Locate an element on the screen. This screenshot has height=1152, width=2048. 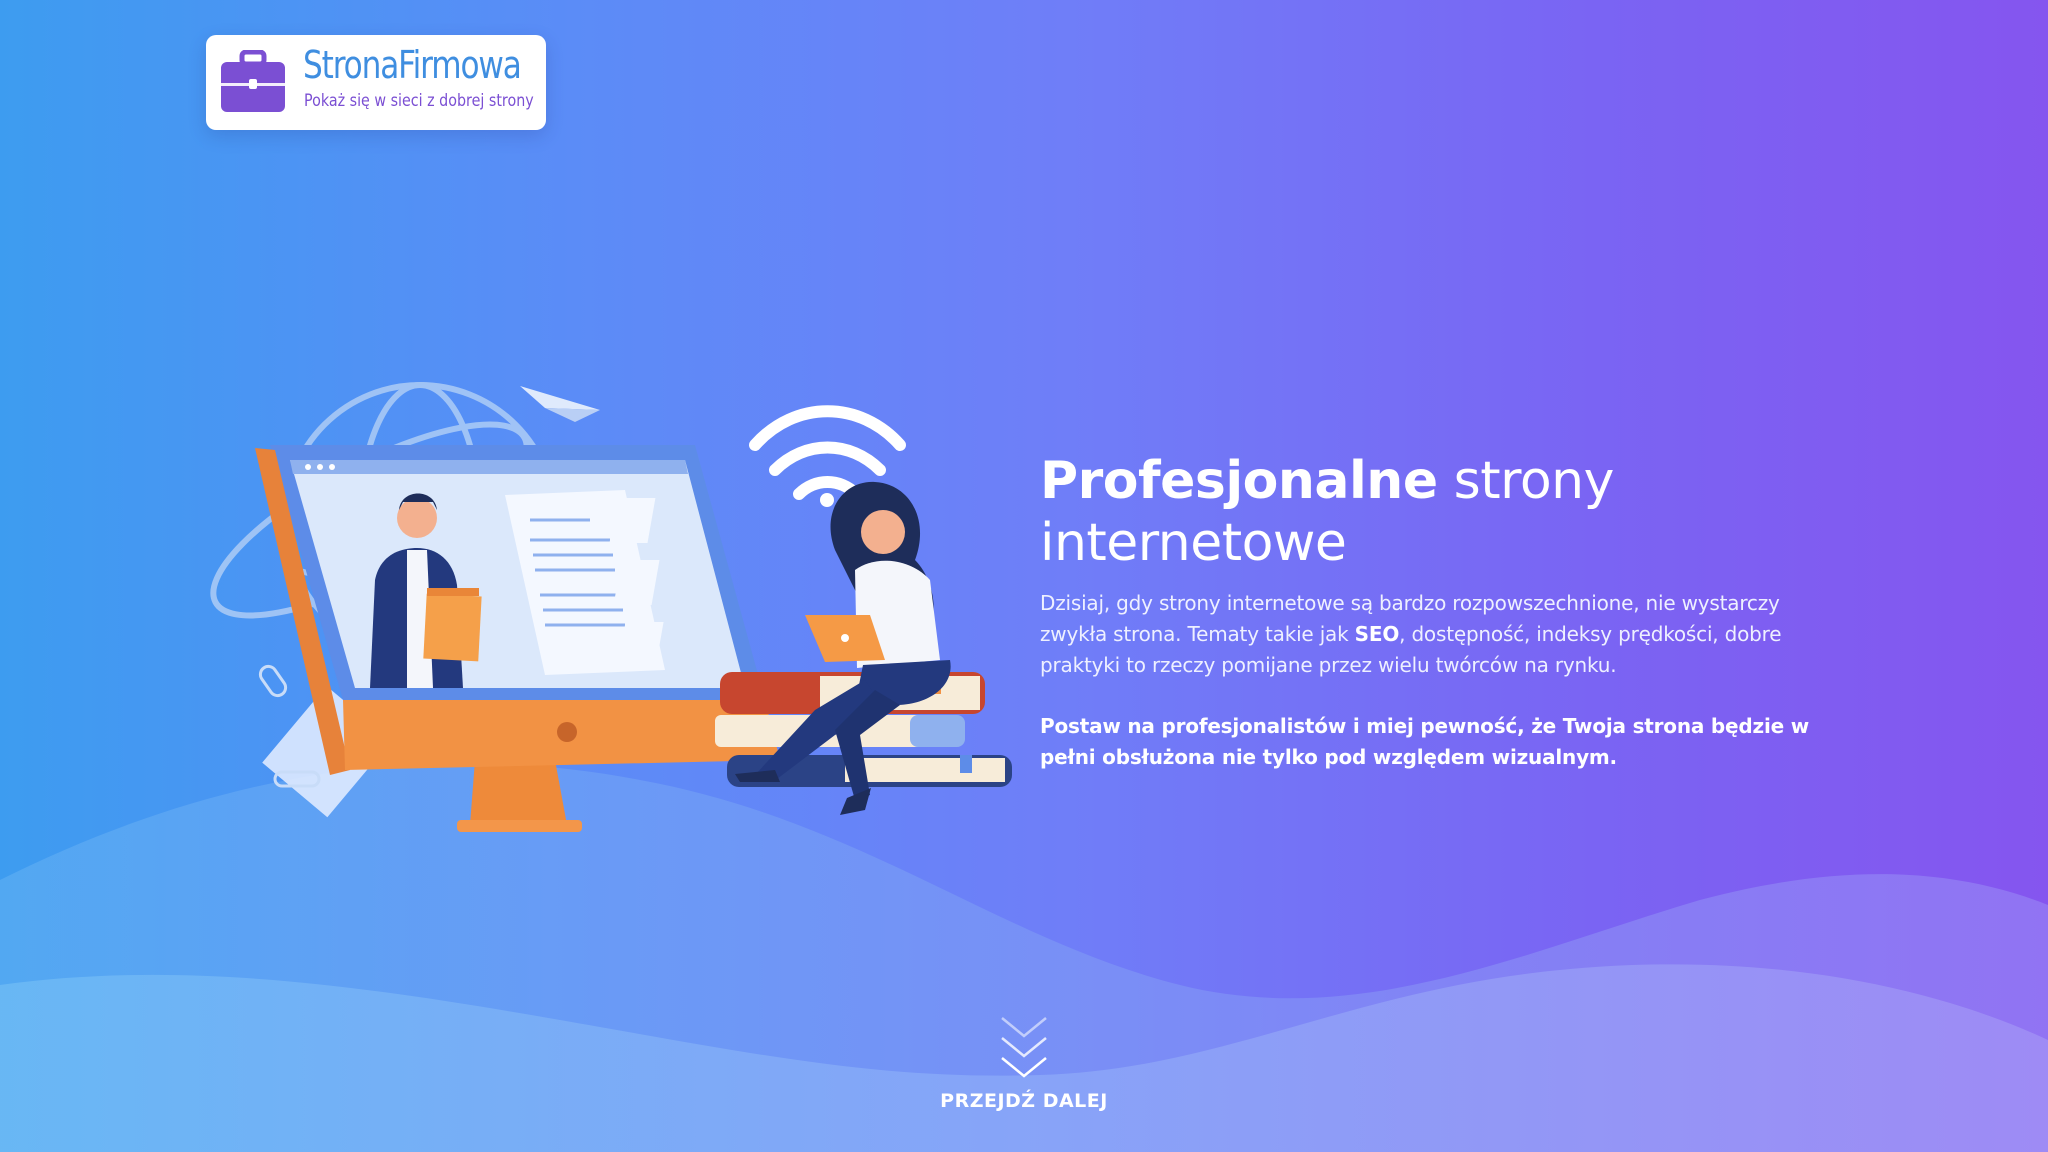
monitor-stand is located at coordinates (518, 792).